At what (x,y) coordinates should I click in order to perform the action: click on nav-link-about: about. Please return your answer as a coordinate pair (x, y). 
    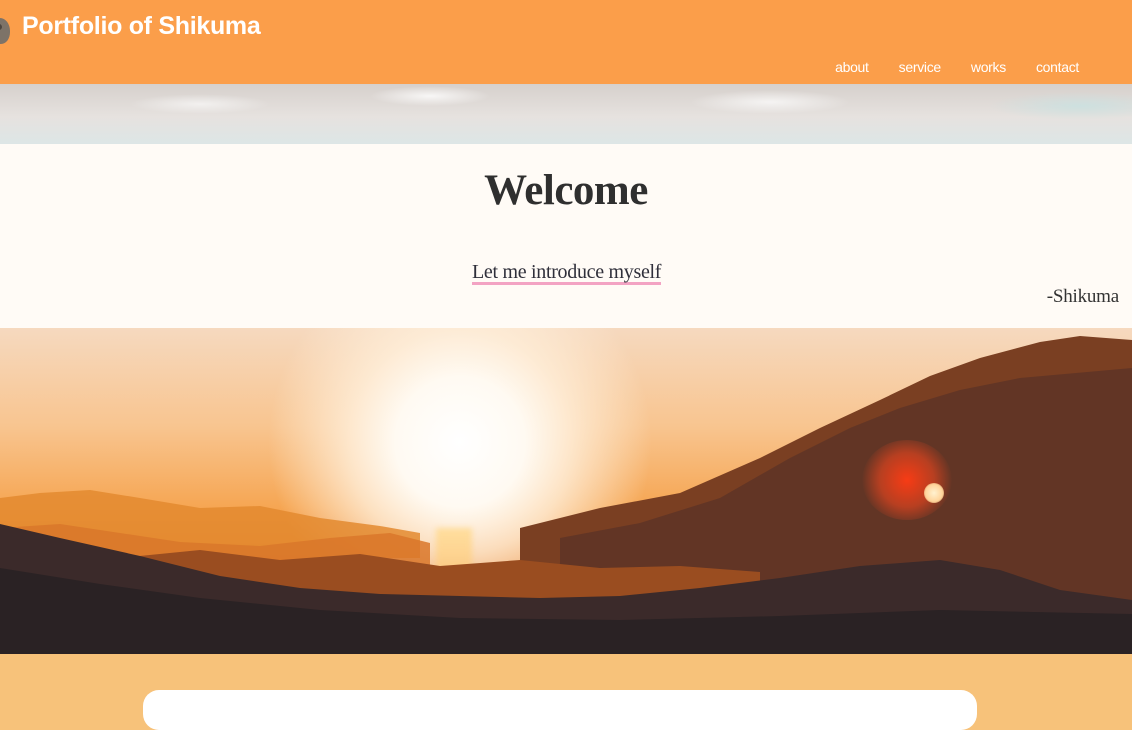
    Looking at the image, I should click on (852, 67).